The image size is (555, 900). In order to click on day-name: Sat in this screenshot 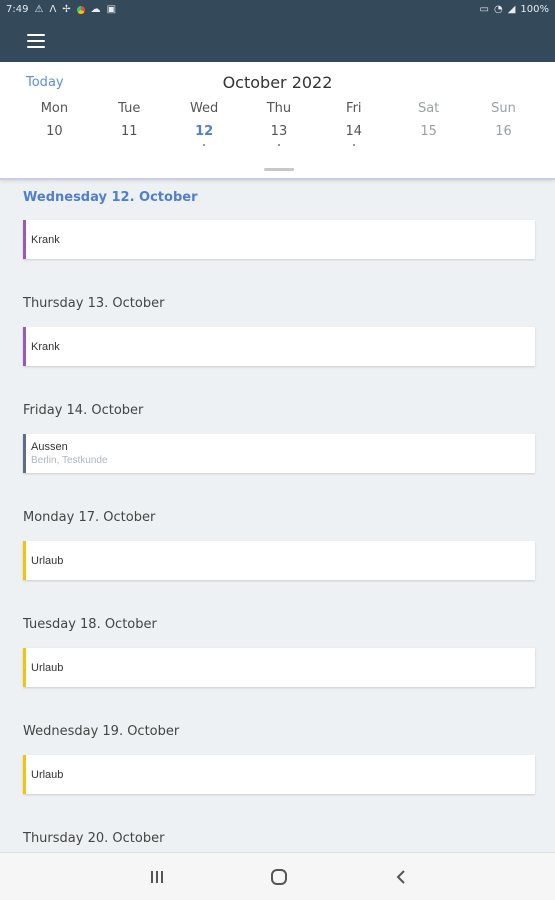, I will do `click(428, 108)`.